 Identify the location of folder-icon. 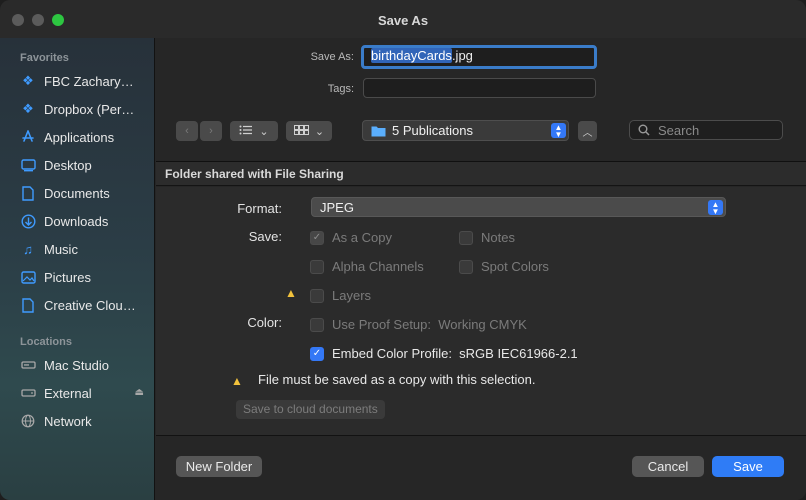
(378, 131).